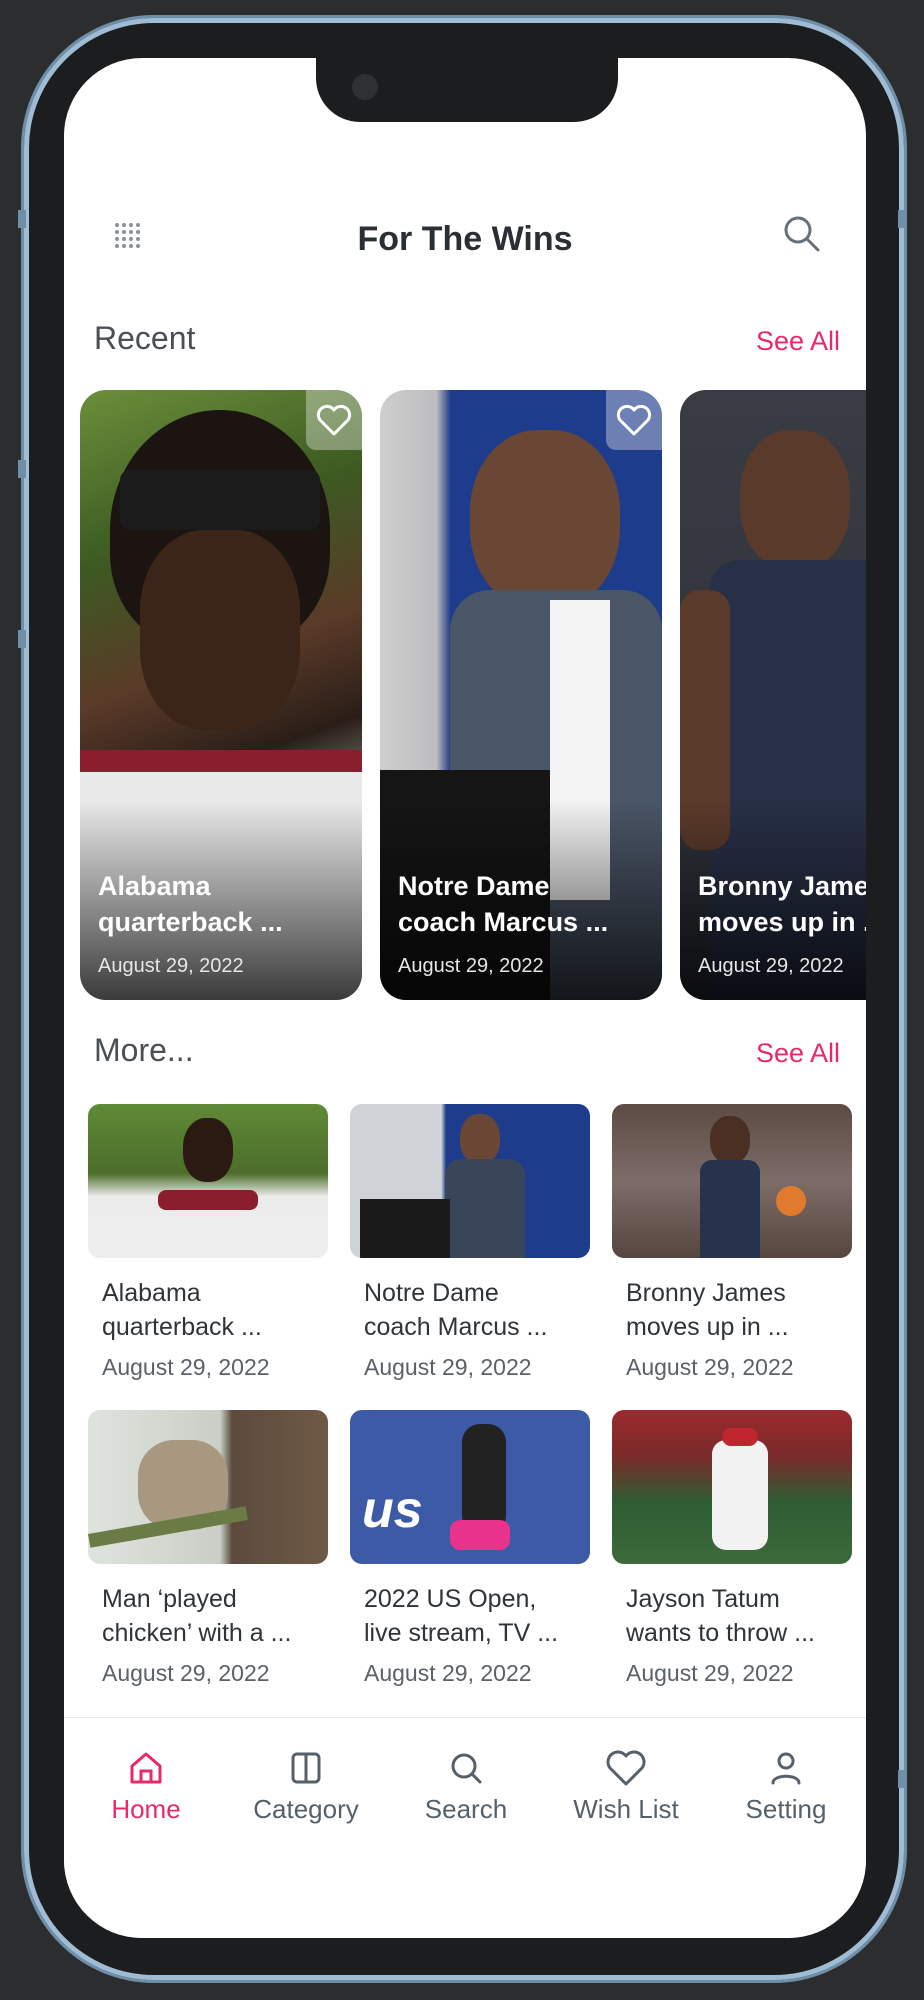 Image resolution: width=924 pixels, height=2000 pixels. Describe the element at coordinates (466, 1809) in the screenshot. I see `nav-label-search: Search` at that location.